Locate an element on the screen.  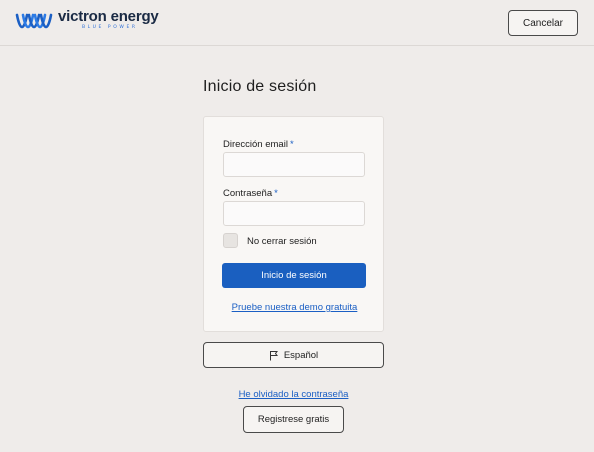
language-selector-button: Español is located at coordinates (293, 355).